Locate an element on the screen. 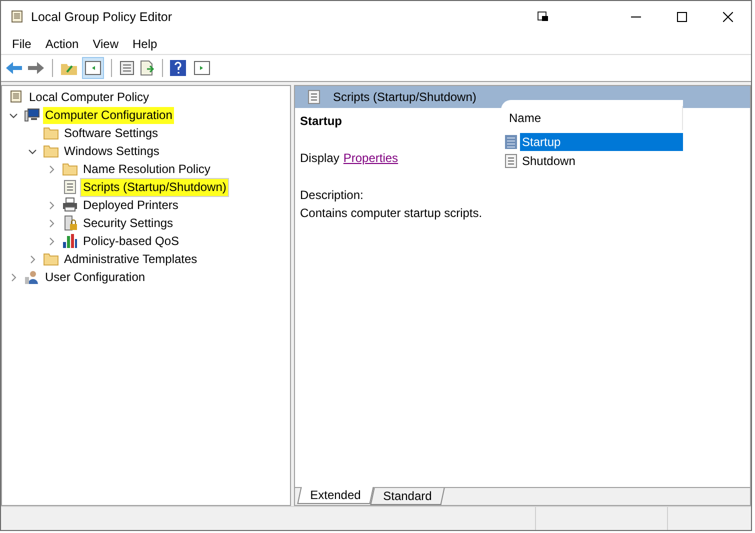  pin-icon is located at coordinates (543, 17).